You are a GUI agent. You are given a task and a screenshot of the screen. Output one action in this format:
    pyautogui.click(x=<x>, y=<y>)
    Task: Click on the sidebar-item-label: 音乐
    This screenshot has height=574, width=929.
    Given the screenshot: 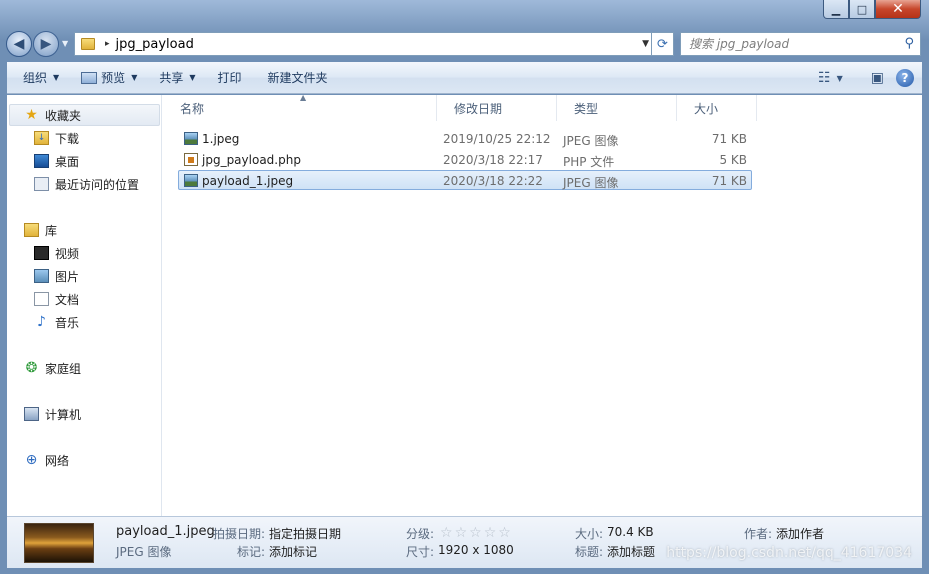 What is the action you would take?
    pyautogui.click(x=67, y=322)
    